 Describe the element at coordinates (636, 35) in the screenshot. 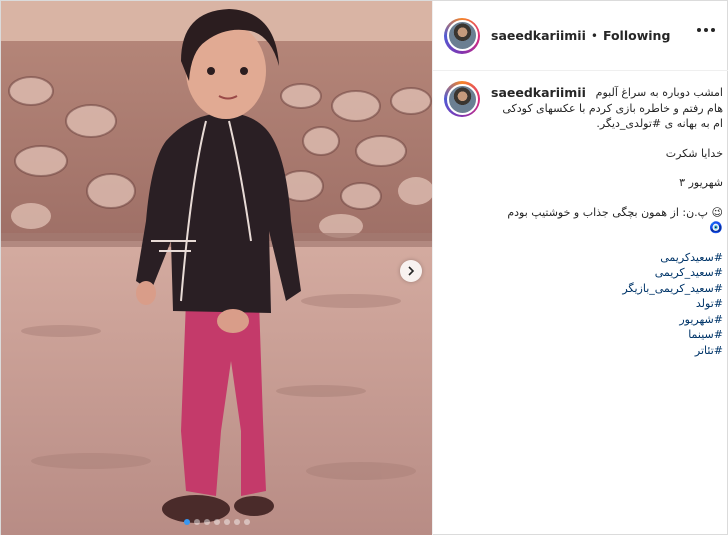

I see `following-button: Following` at that location.